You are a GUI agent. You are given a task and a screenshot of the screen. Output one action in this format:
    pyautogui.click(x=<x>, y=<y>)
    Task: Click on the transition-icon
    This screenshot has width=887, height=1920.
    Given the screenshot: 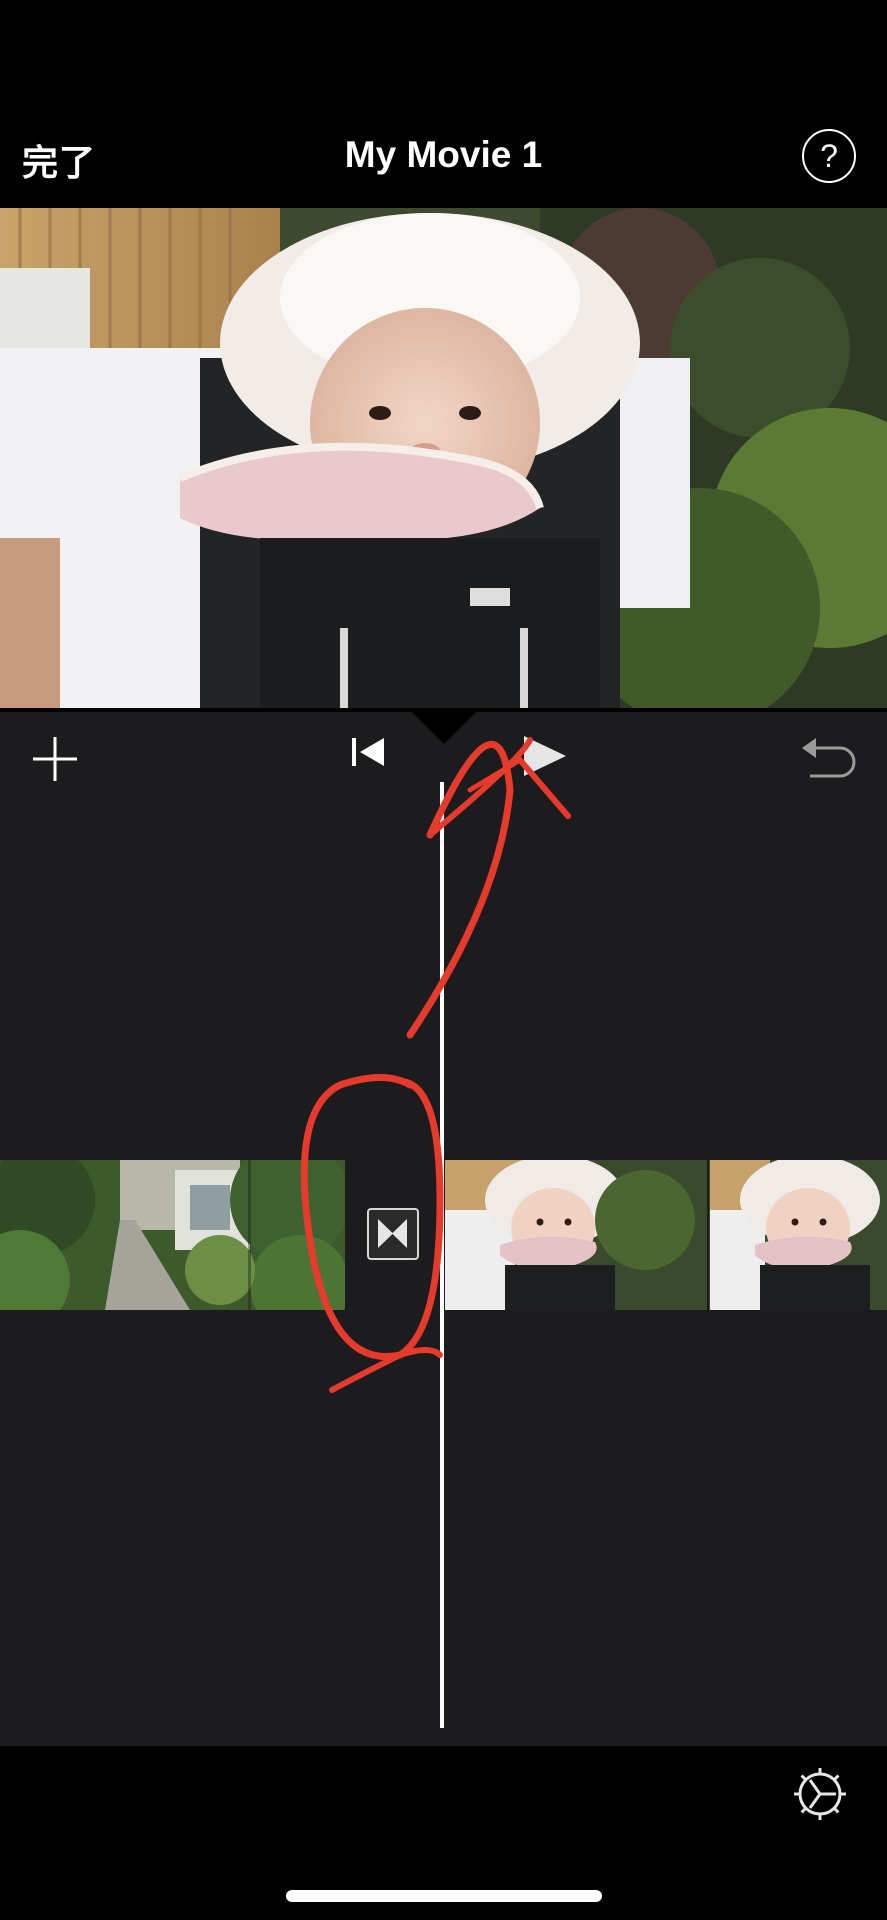 What is the action you would take?
    pyautogui.click(x=392, y=1233)
    